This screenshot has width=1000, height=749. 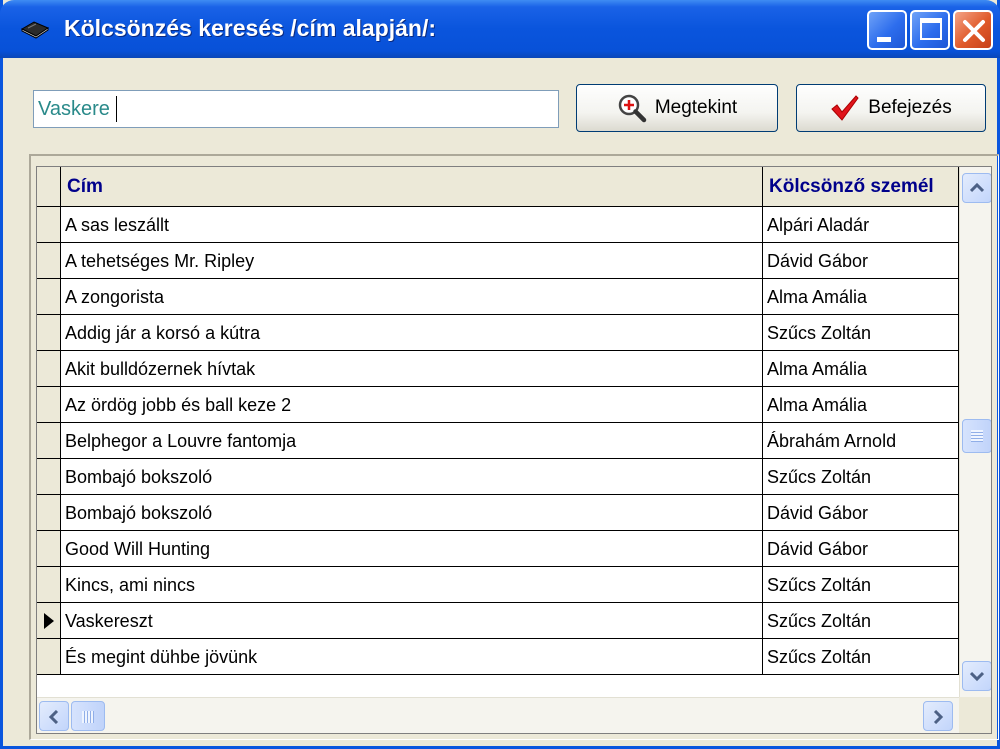 I want to click on horizontal-scroll-thumb, so click(x=88, y=716).